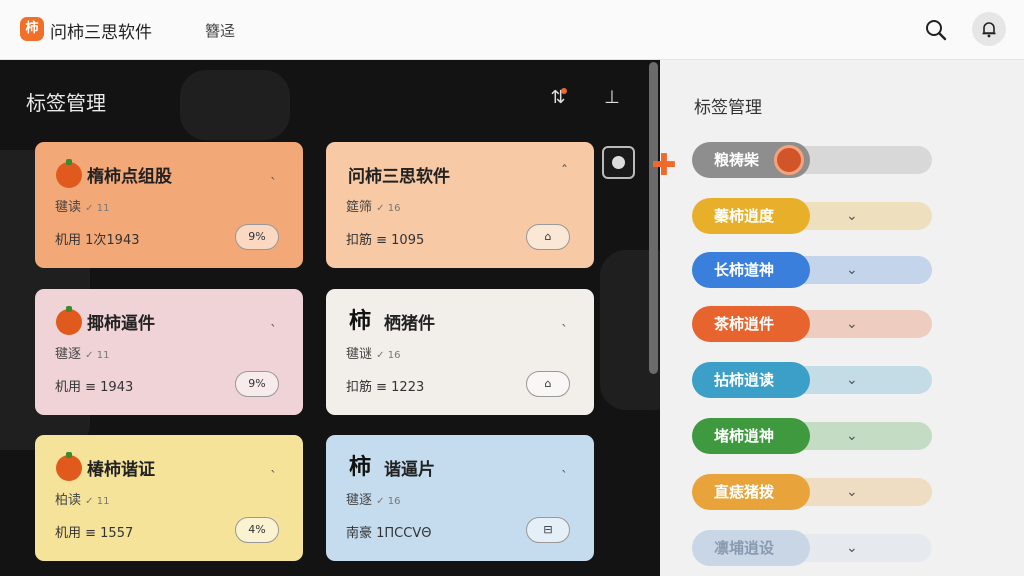  Describe the element at coordinates (94, 387) in the screenshot. I see `card-stat: 机用 ≡ 1943` at that location.